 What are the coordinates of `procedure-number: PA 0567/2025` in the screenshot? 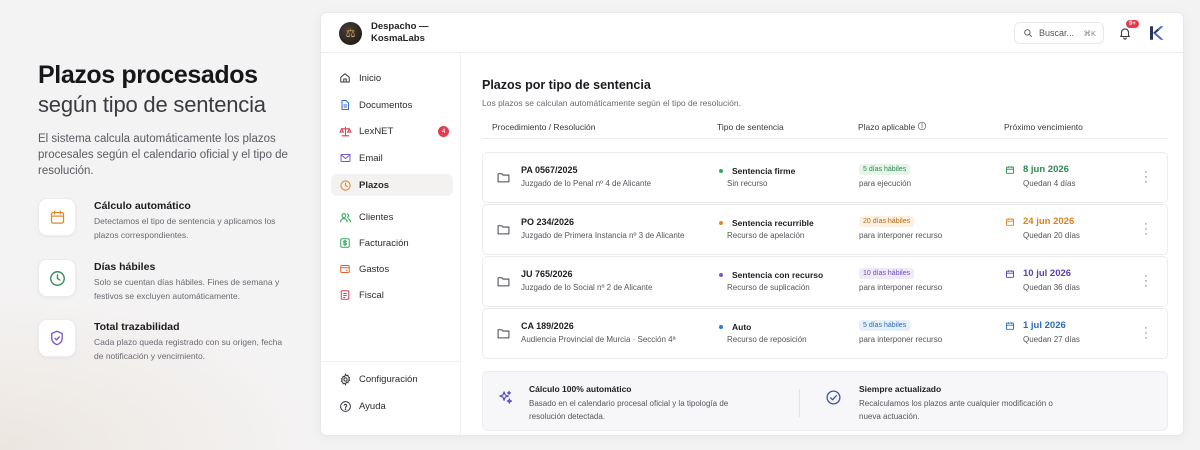 It's located at (549, 170).